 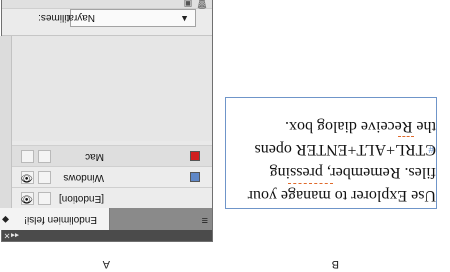 I want to click on tabs-row: Endolimien felsi! ◆ ≡, so click(x=106, y=219).